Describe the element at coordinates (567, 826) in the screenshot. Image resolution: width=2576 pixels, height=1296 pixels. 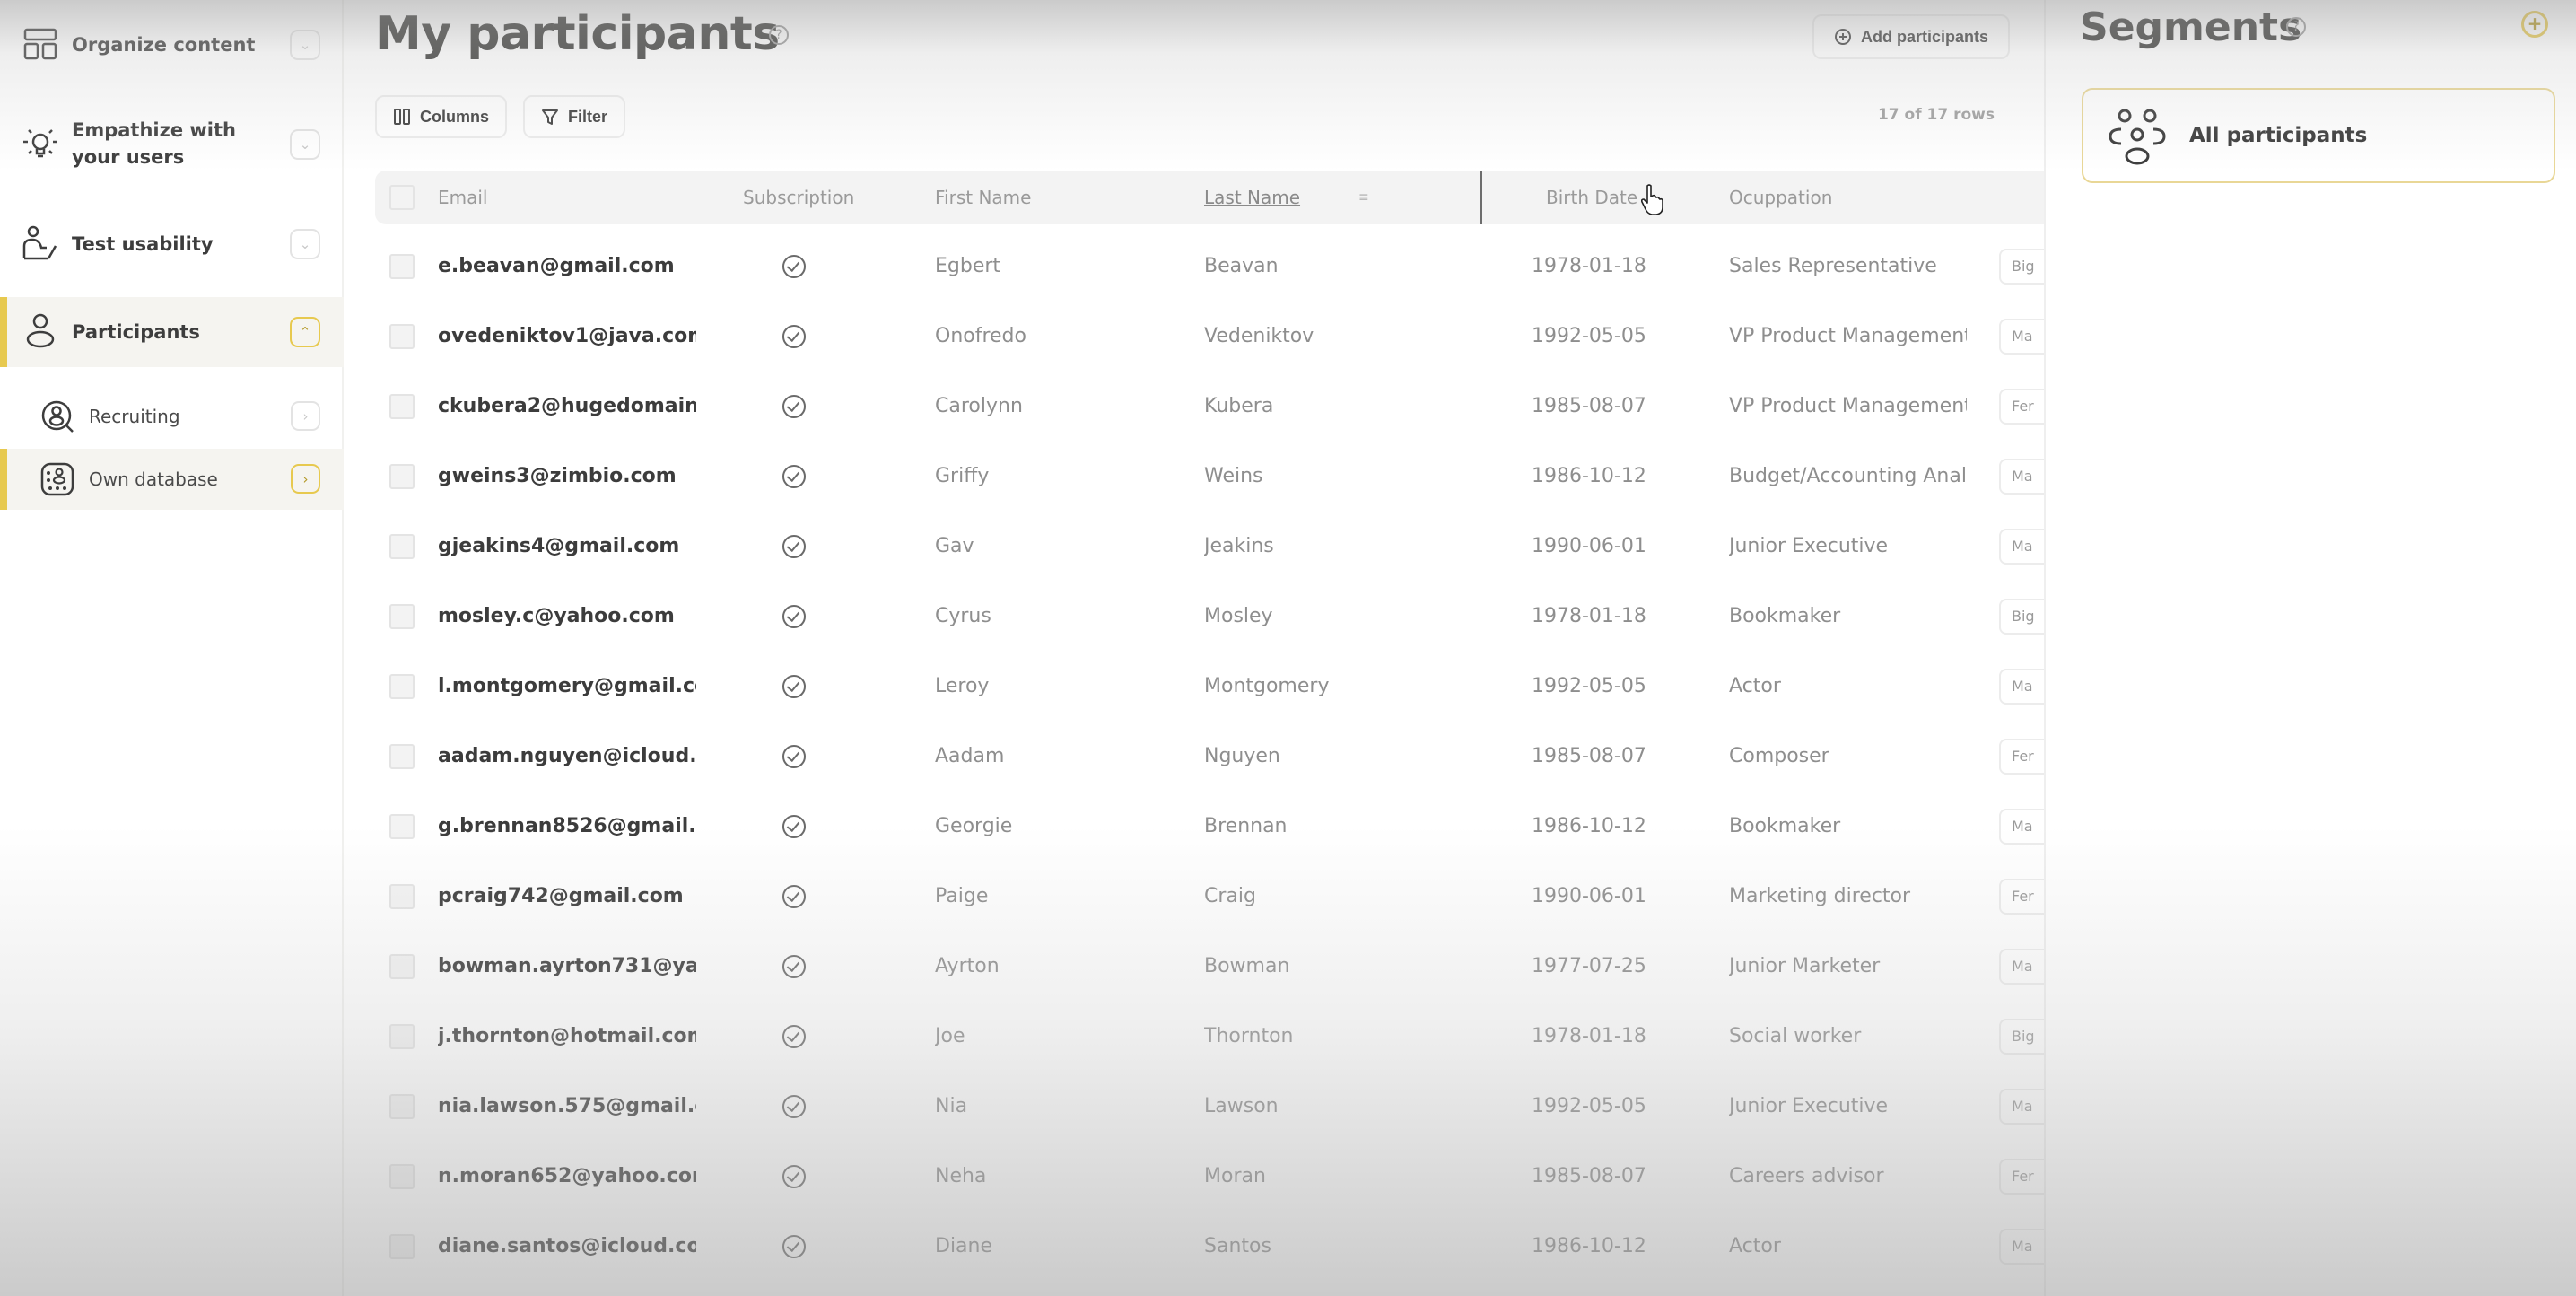
I see `cell-email: g.brennan8526@gmail.c` at that location.